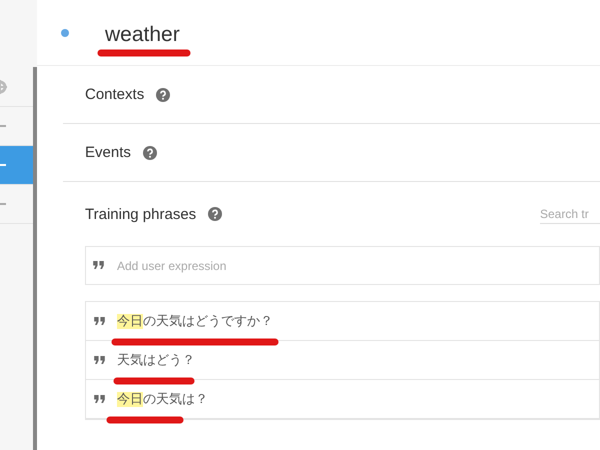 The image size is (600, 450). I want to click on phrase-text: 今日の天気はどうですか？, so click(195, 321).